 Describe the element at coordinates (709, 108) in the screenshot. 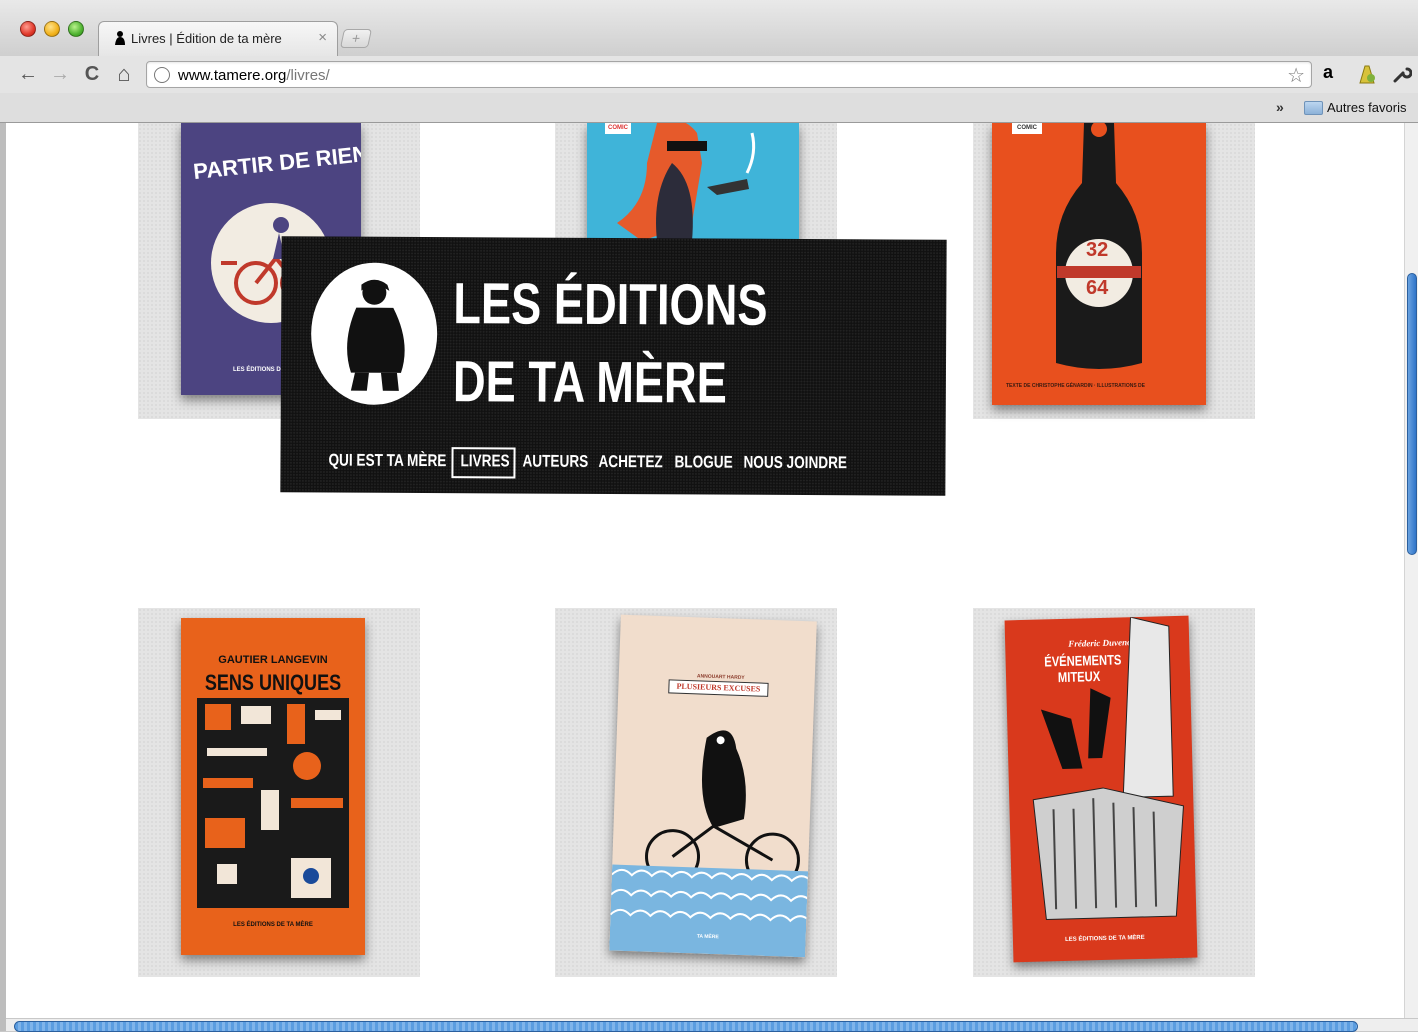

I see `bookmarks-bar: » Autres favoris` at that location.